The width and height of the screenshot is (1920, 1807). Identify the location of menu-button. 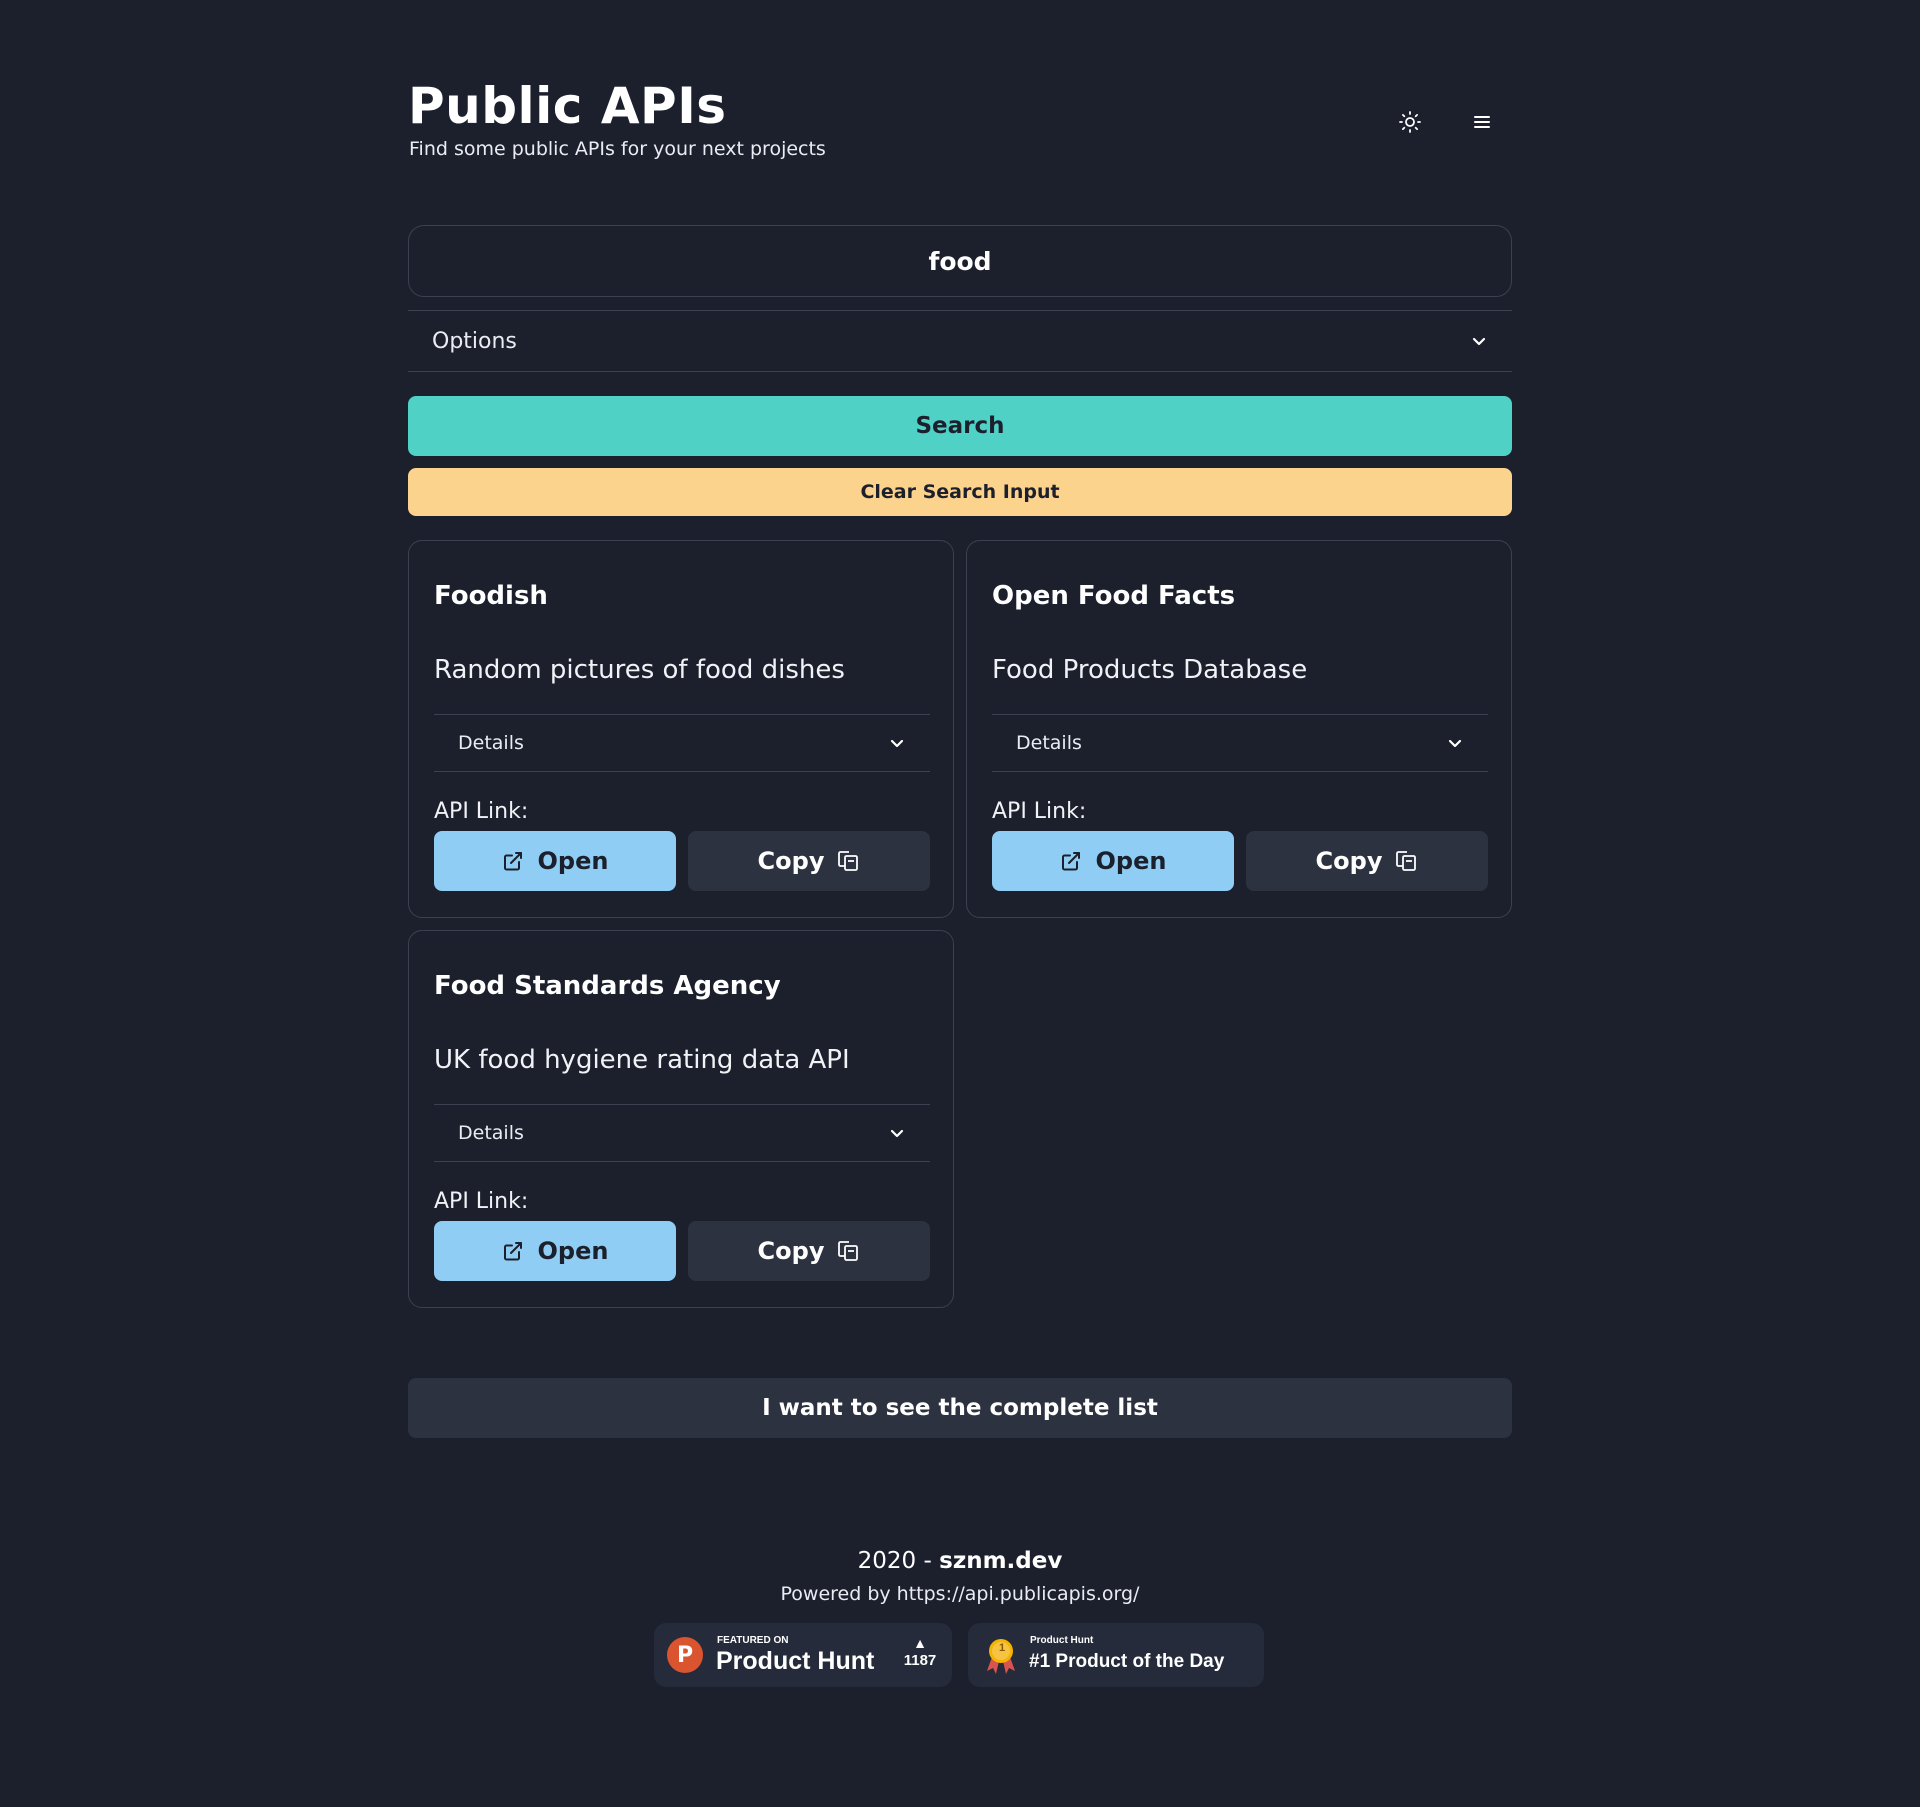
(1482, 122).